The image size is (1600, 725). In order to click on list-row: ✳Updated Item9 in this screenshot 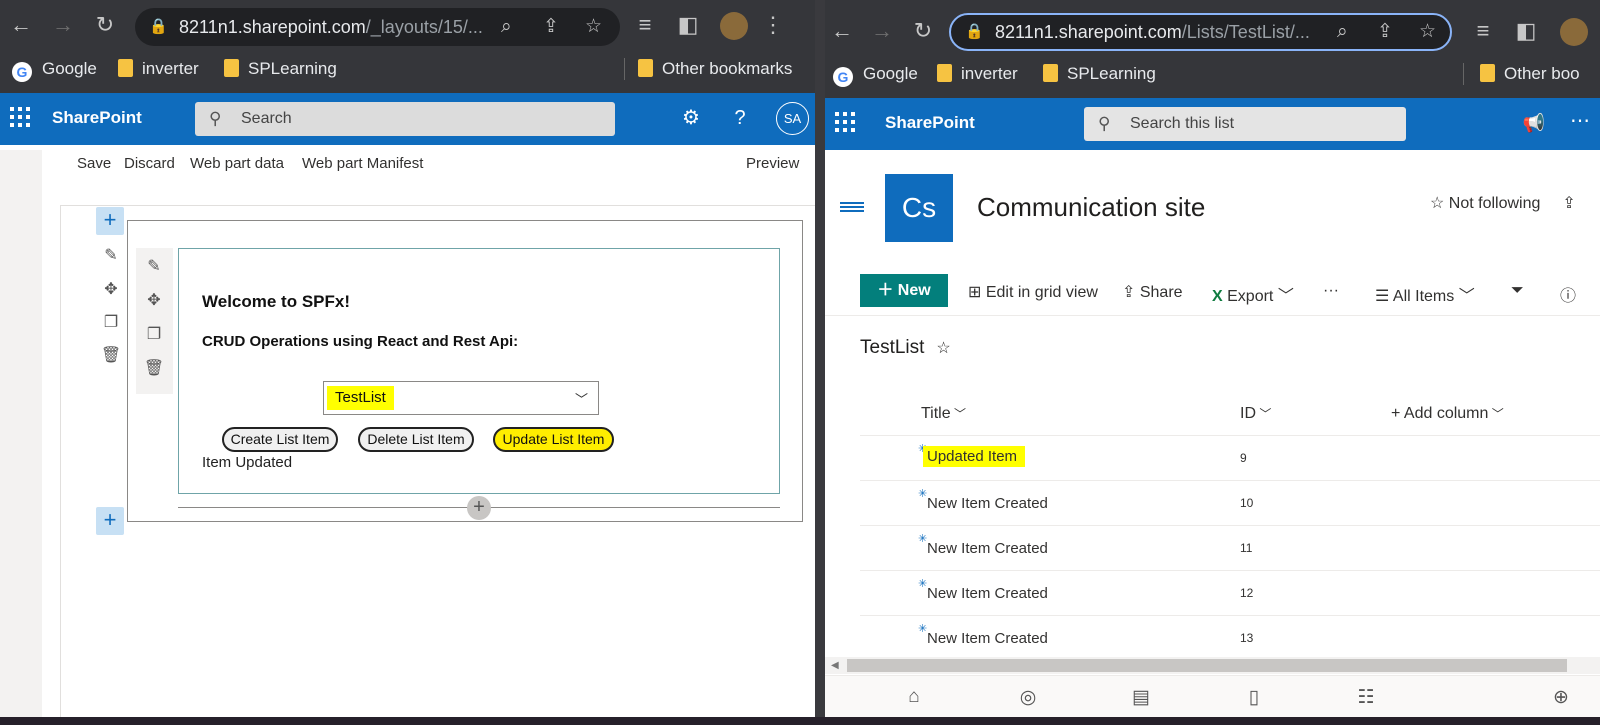, I will do `click(1230, 458)`.